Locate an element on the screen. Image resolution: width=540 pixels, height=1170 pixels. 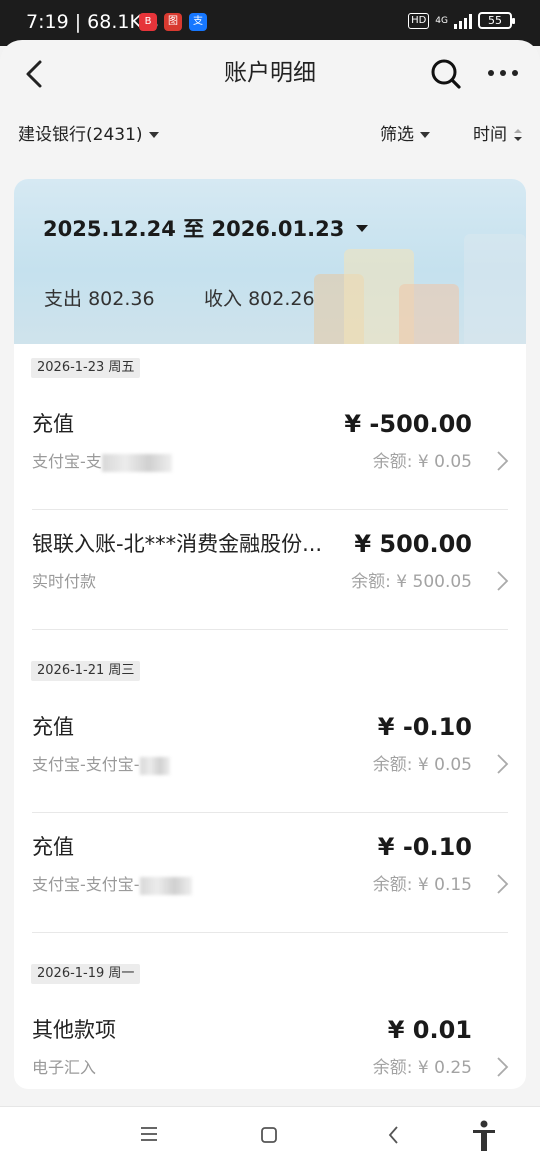
expense-label: 支出 is located at coordinates (63, 299).